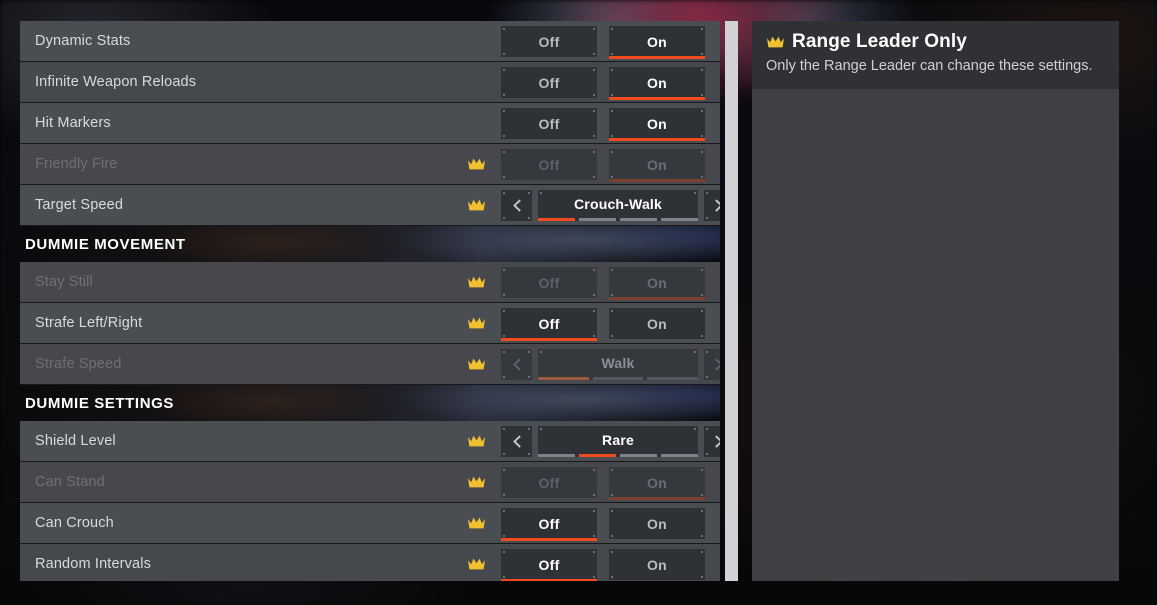 The image size is (1157, 605). What do you see at coordinates (73, 123) in the screenshot?
I see `setting-row-label: Hit Markers` at bounding box center [73, 123].